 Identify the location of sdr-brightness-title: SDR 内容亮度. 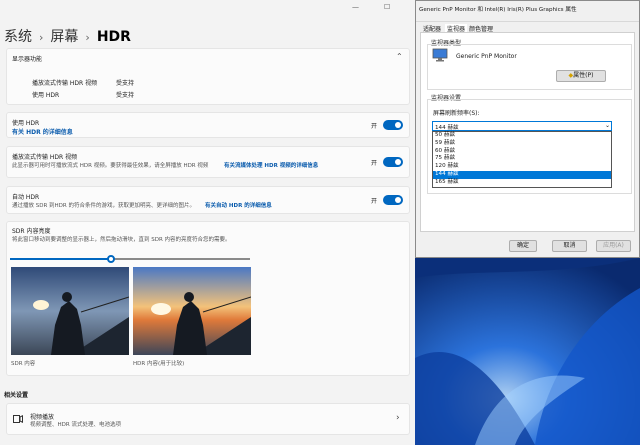
(31, 231).